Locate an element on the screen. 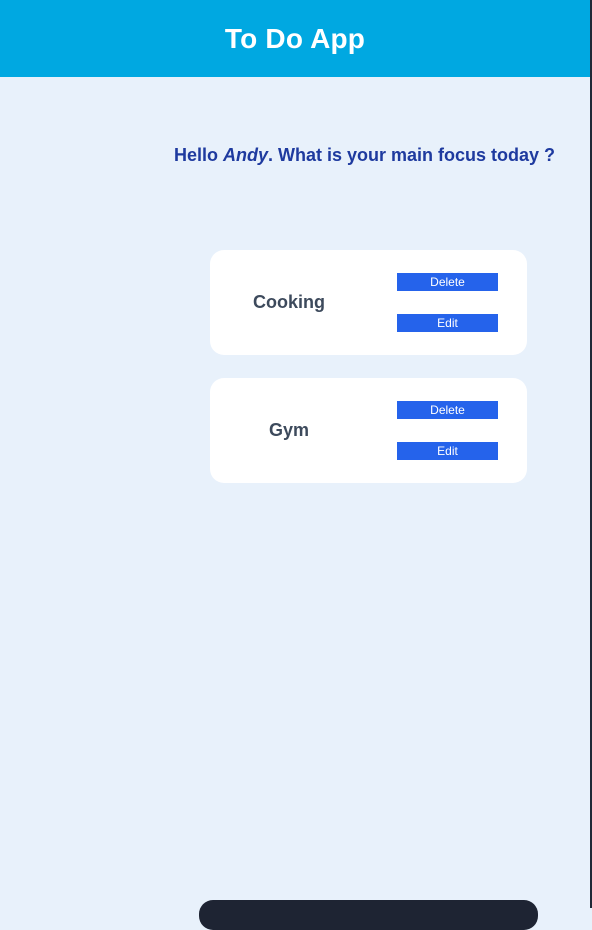  task-card: Gym Delete Edit is located at coordinates (368, 430).